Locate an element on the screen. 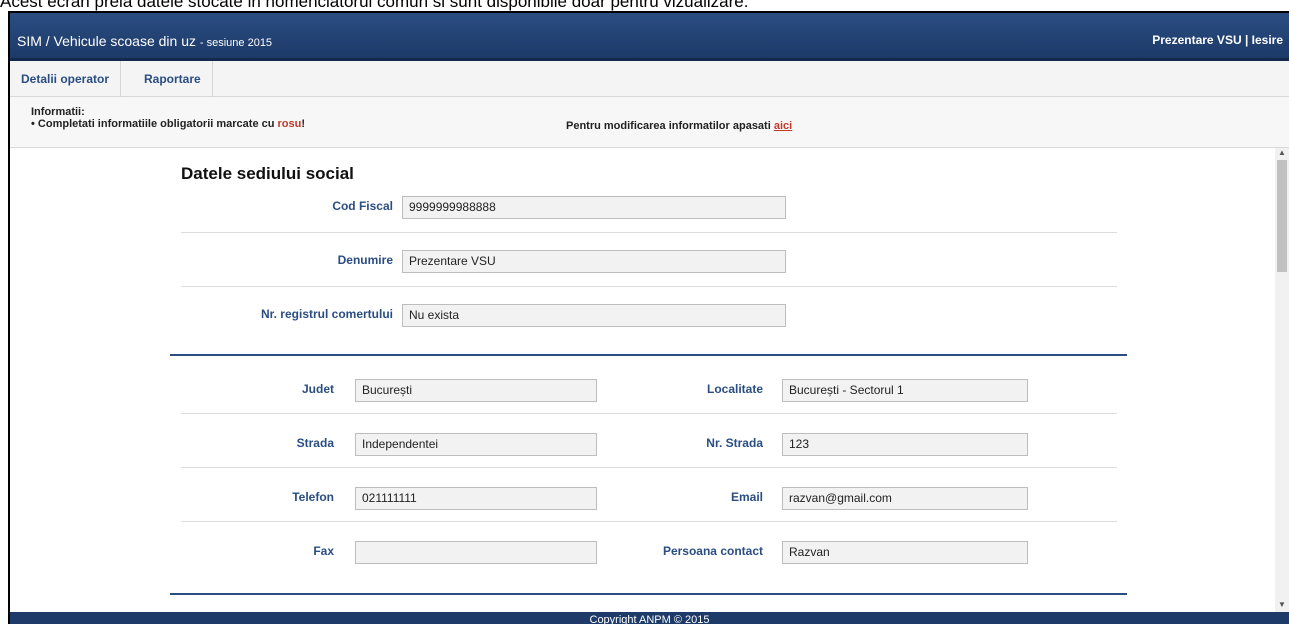 The image size is (1289, 624). vertical-scrollbar: ▲ ▼ is located at coordinates (1282, 380).